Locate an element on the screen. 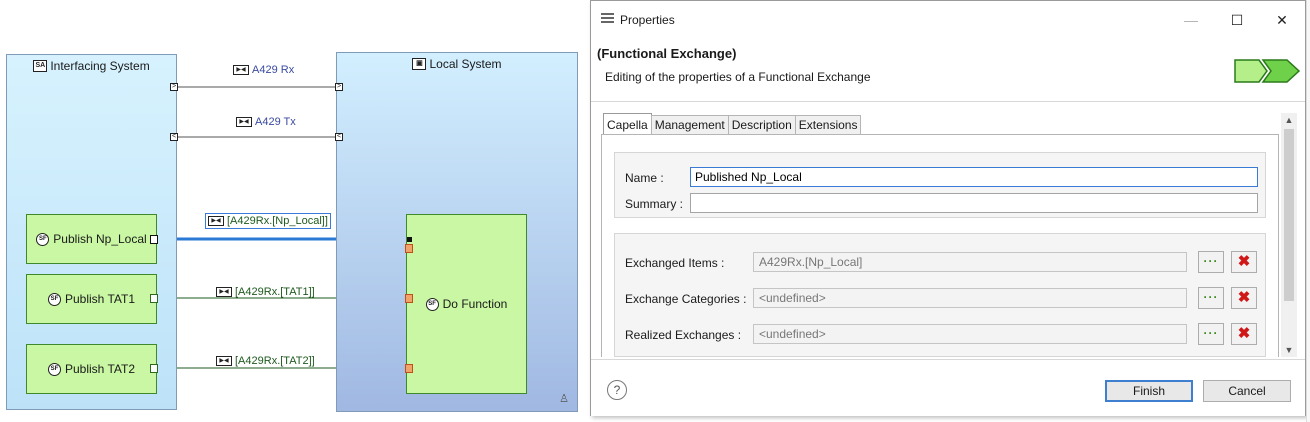 The image size is (1310, 422). port-local-rx: > is located at coordinates (339, 87).